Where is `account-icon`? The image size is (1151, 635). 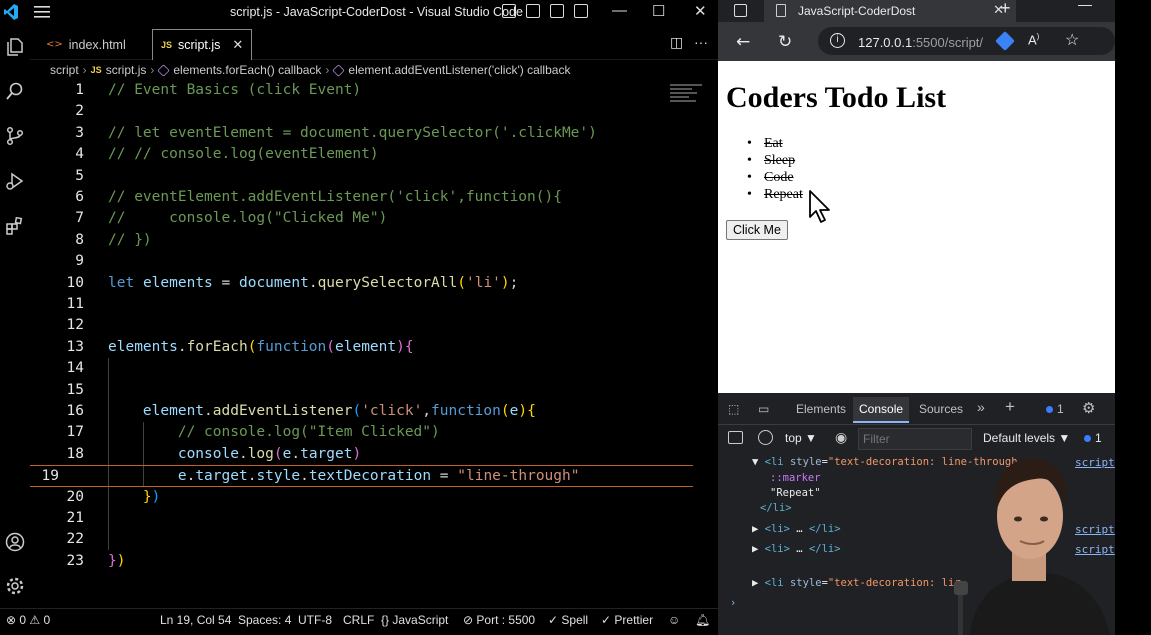 account-icon is located at coordinates (15, 542).